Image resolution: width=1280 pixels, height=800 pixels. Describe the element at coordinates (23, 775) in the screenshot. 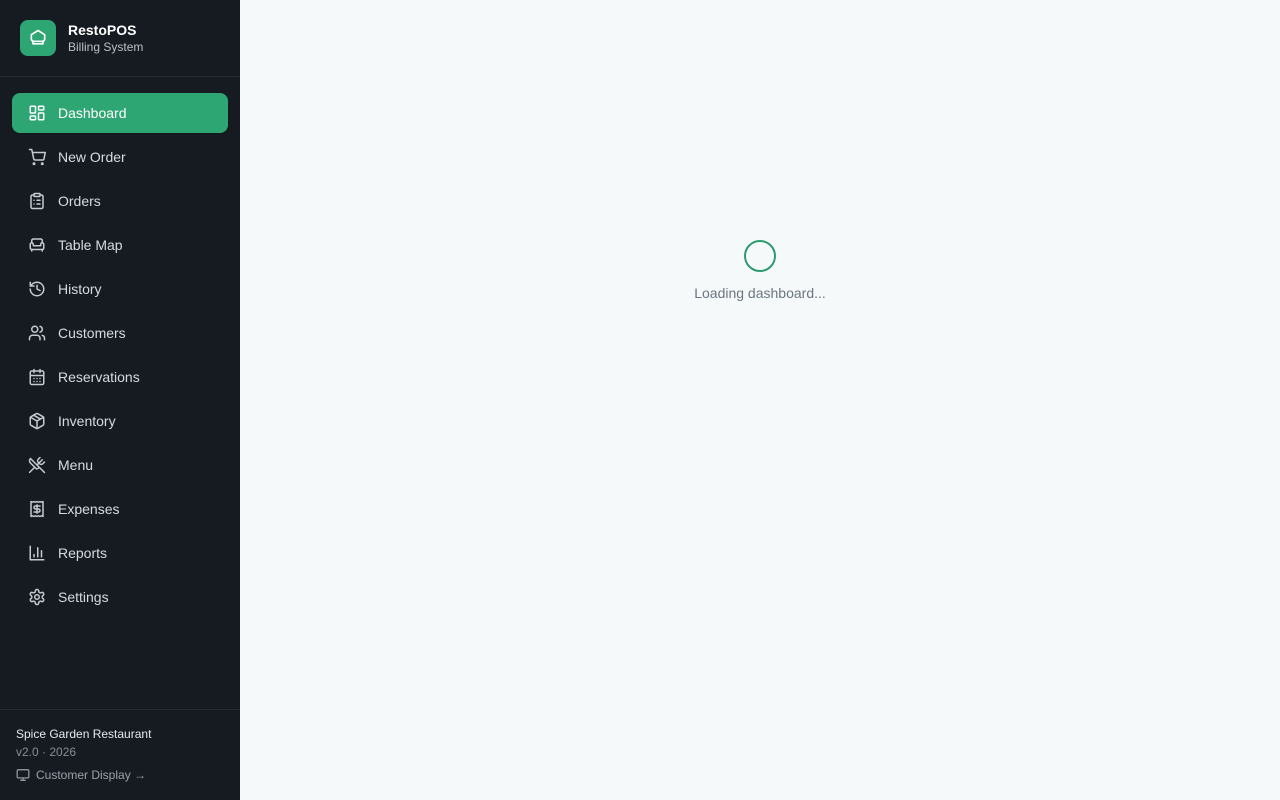

I see `monitor-icon` at that location.